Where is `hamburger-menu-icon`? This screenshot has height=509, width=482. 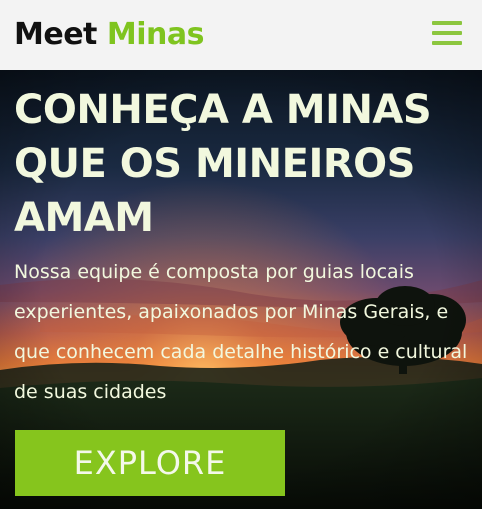 hamburger-menu-icon is located at coordinates (447, 34).